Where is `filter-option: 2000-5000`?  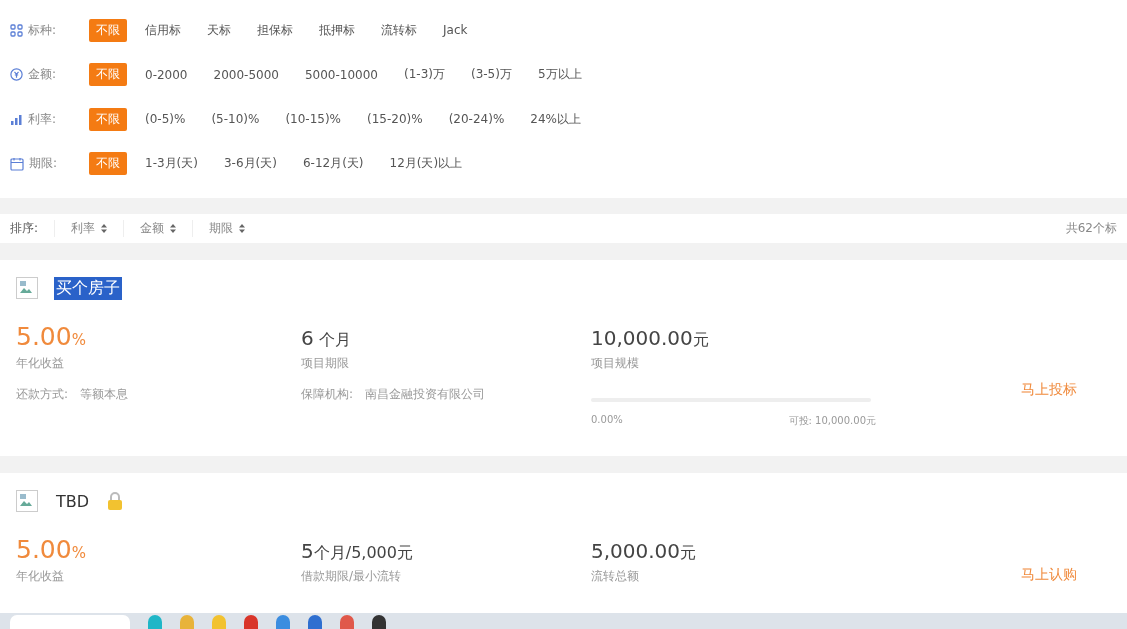
filter-option: 2000-5000 is located at coordinates (246, 74).